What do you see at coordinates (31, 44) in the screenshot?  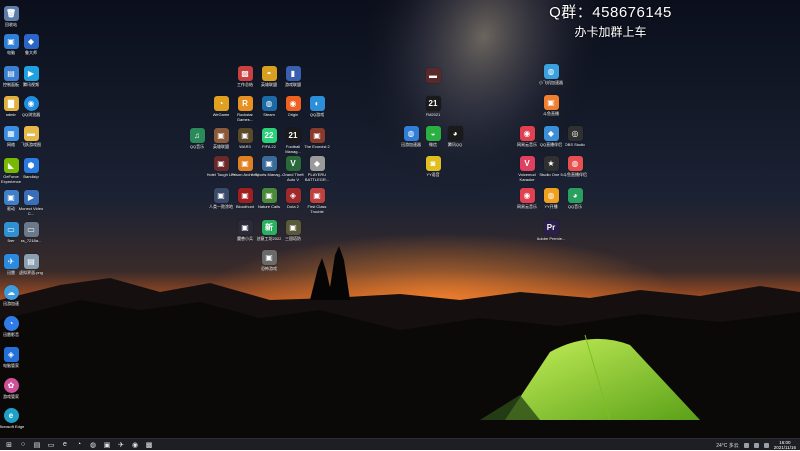 I see `desktop-icon-app-blue: ◆ 鲁大师` at bounding box center [31, 44].